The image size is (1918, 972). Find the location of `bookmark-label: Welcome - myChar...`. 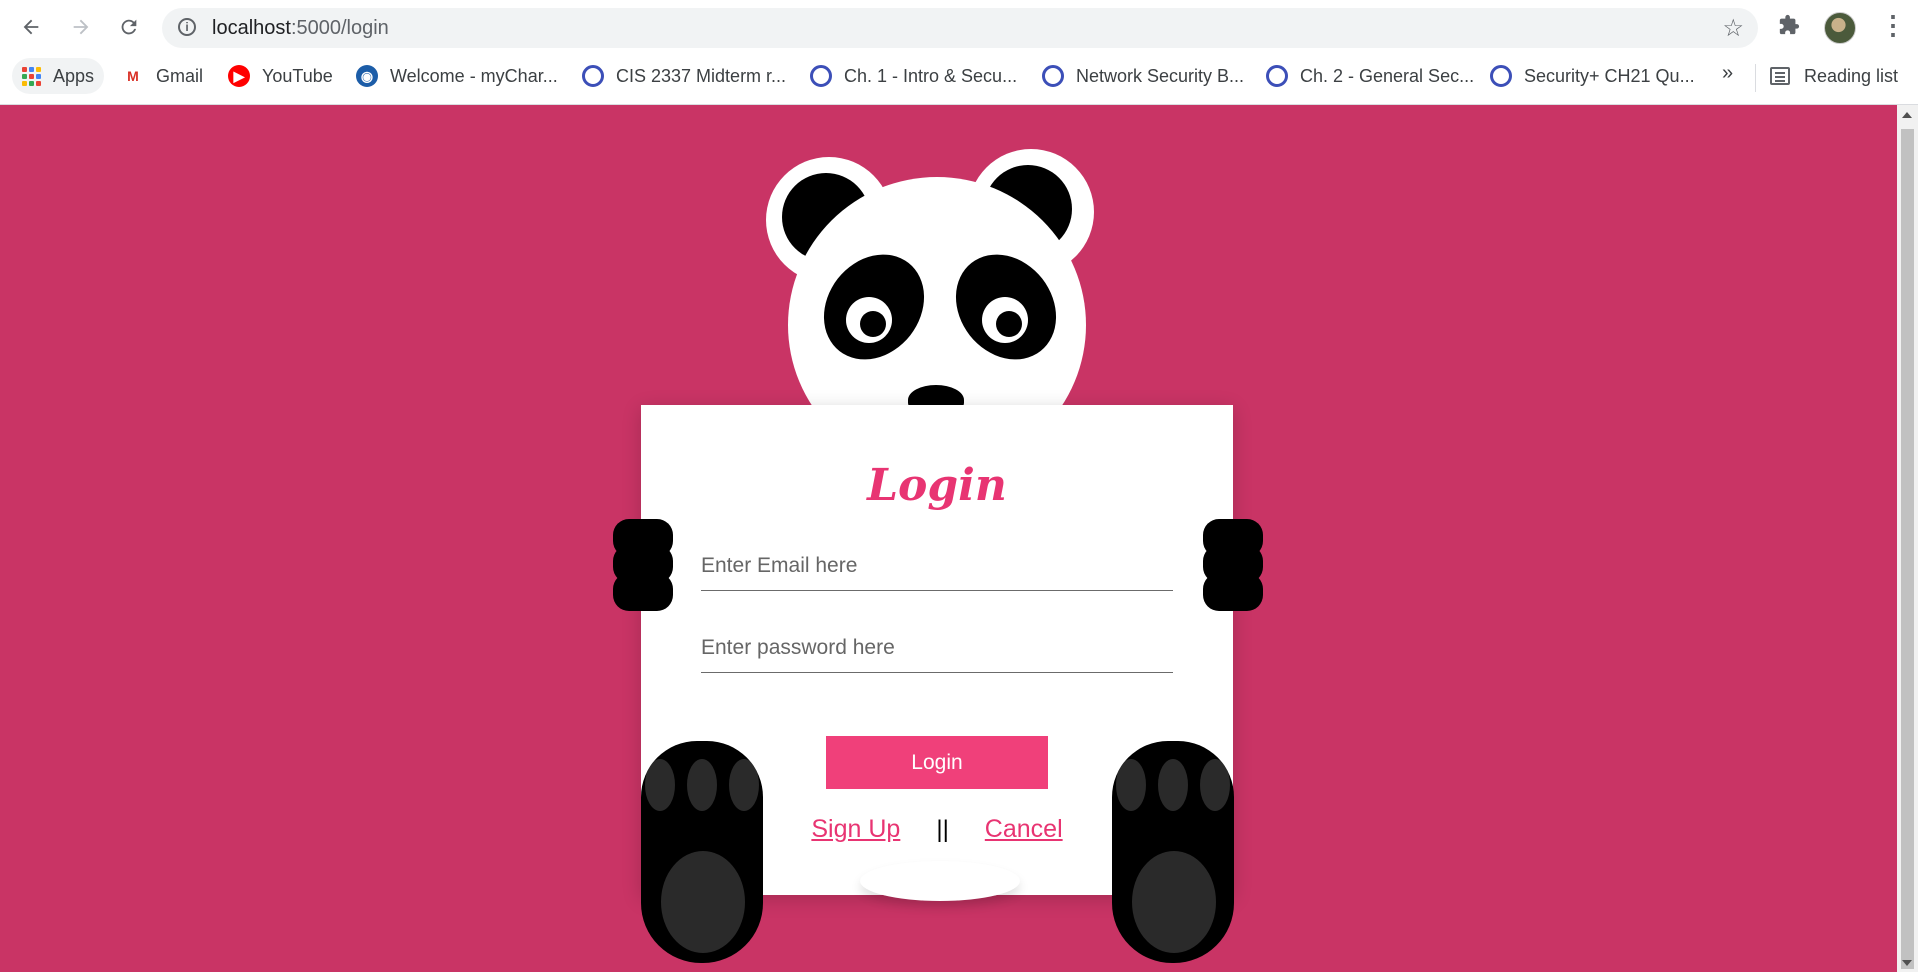

bookmark-label: Welcome - myChar... is located at coordinates (474, 75).